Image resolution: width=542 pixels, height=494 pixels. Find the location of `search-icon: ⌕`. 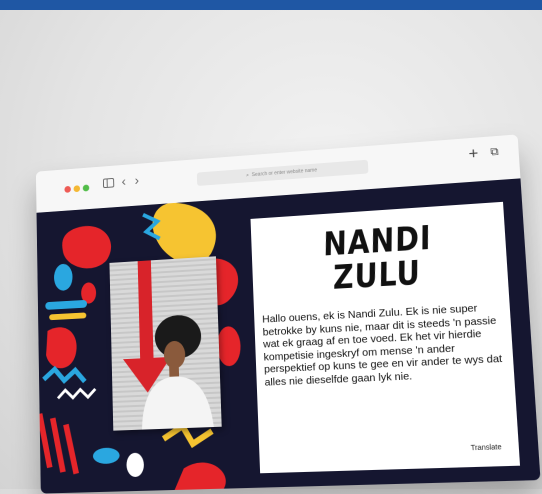

search-icon: ⌕ is located at coordinates (247, 176).